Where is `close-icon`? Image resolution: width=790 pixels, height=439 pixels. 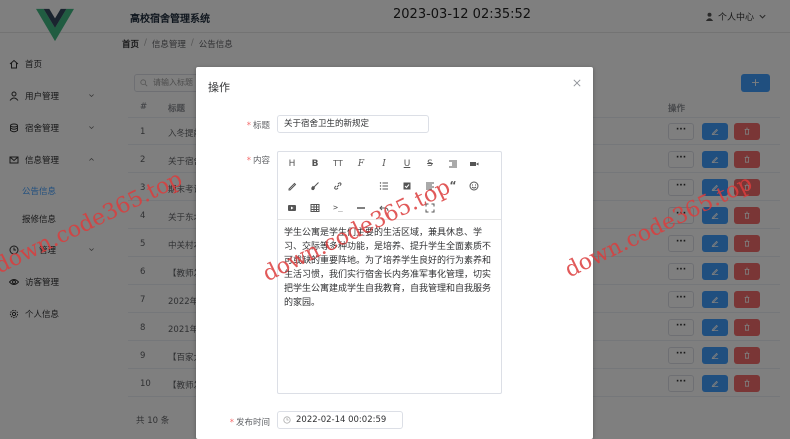
close-icon is located at coordinates (577, 83).